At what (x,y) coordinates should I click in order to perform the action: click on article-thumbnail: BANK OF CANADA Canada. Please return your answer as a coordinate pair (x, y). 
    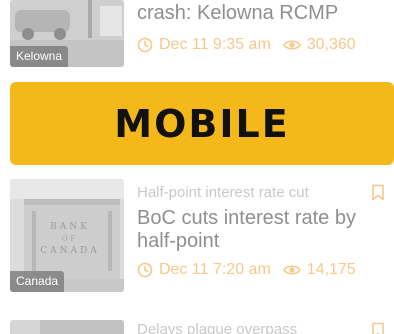
    Looking at the image, I should click on (67, 235).